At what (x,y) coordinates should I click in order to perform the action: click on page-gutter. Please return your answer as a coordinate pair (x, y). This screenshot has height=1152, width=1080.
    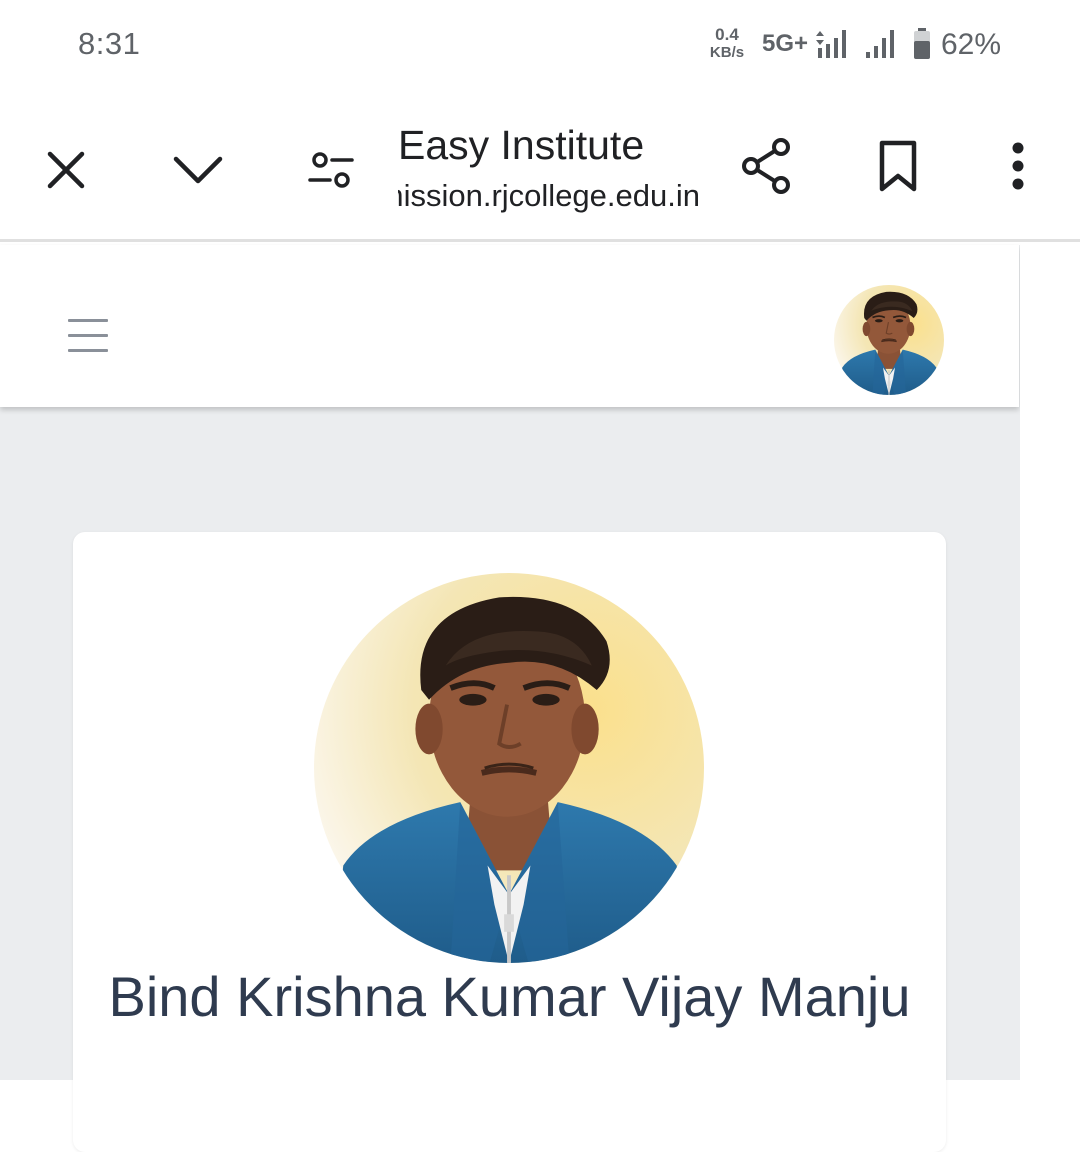
    Looking at the image, I should click on (1050, 662).